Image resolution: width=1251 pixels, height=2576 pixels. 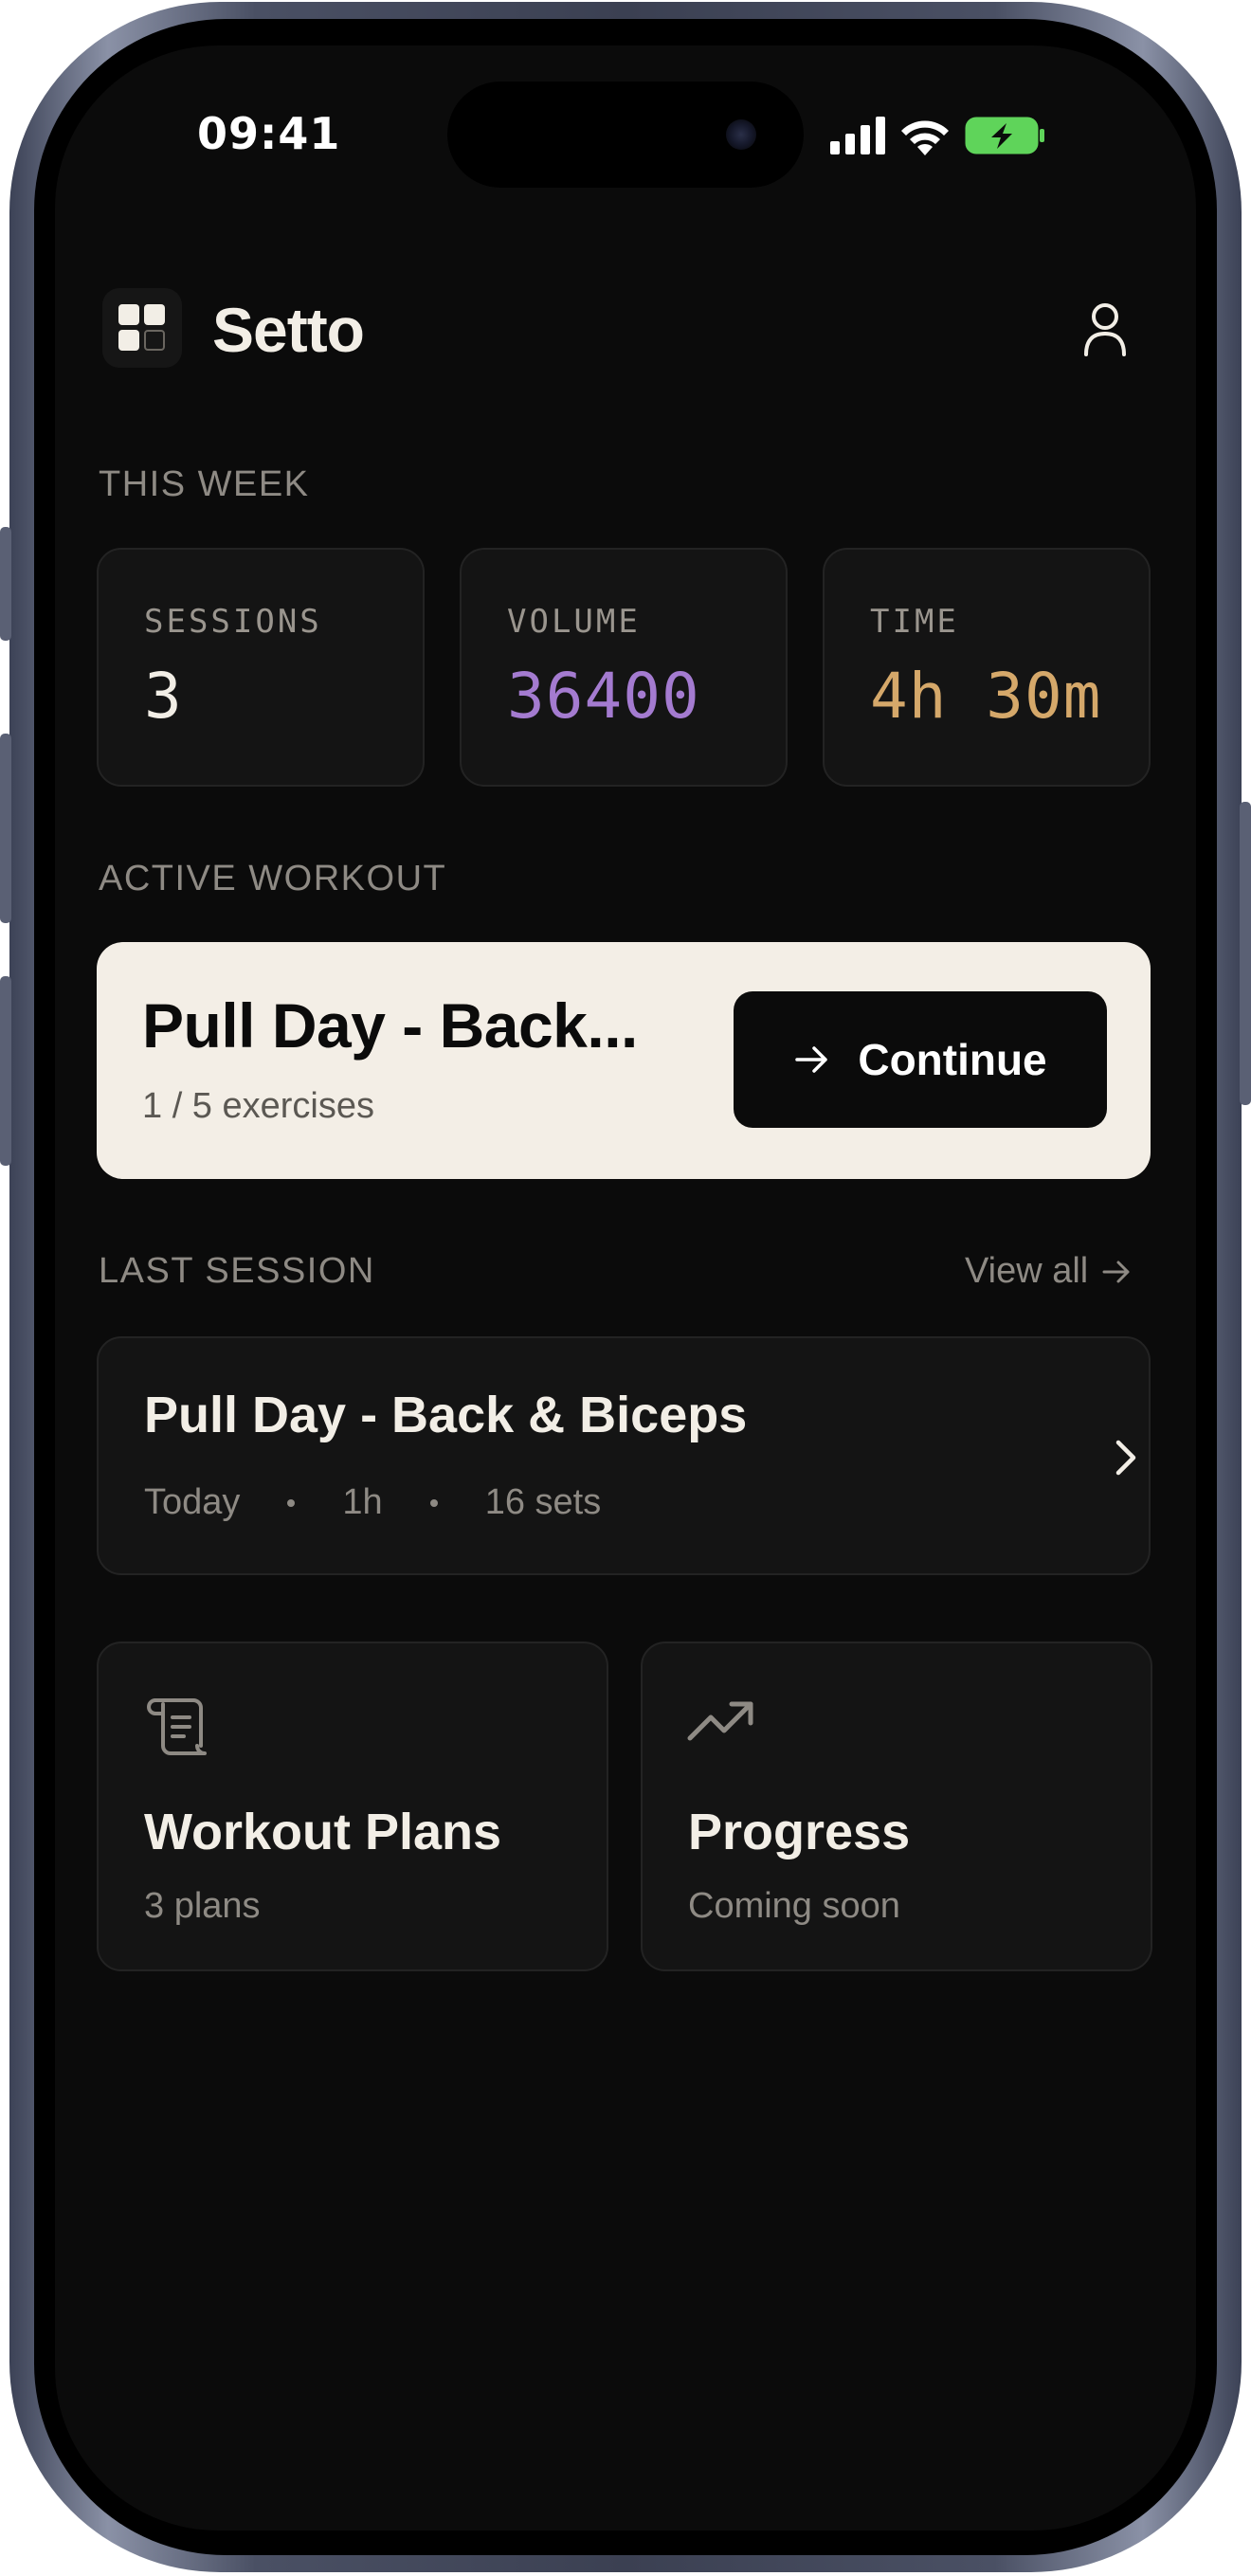 I want to click on wifi-icon, so click(x=925, y=137).